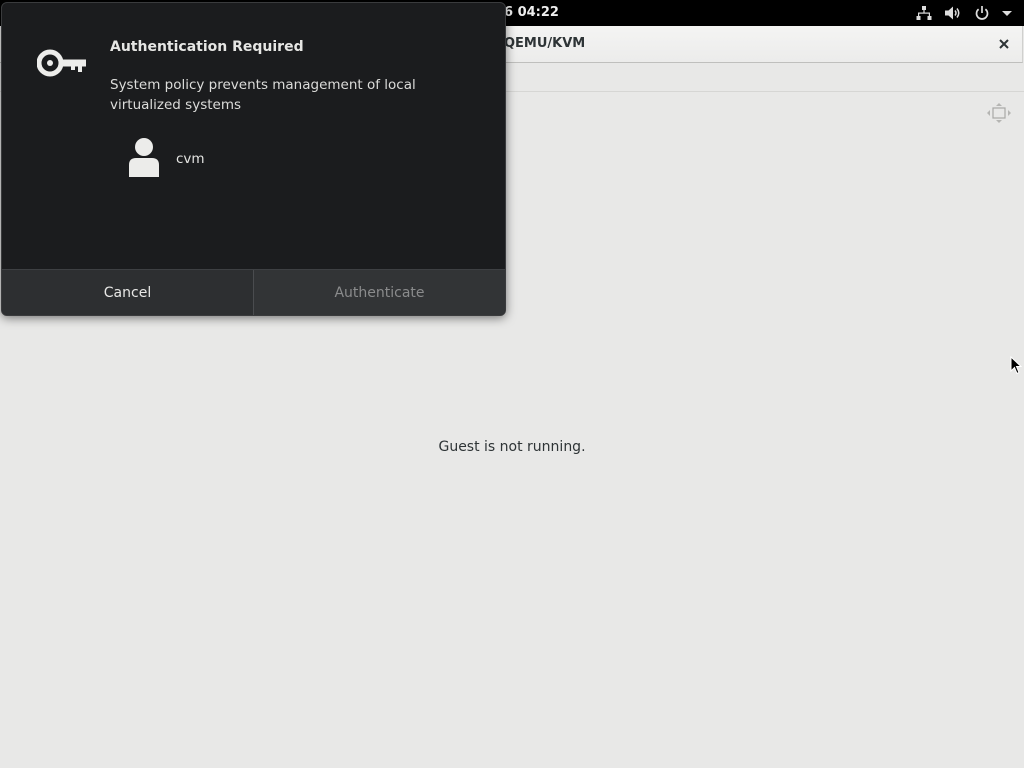 The width and height of the screenshot is (1024, 768). Describe the element at coordinates (531, 13) in the screenshot. I see `clock: 6 04:22` at that location.